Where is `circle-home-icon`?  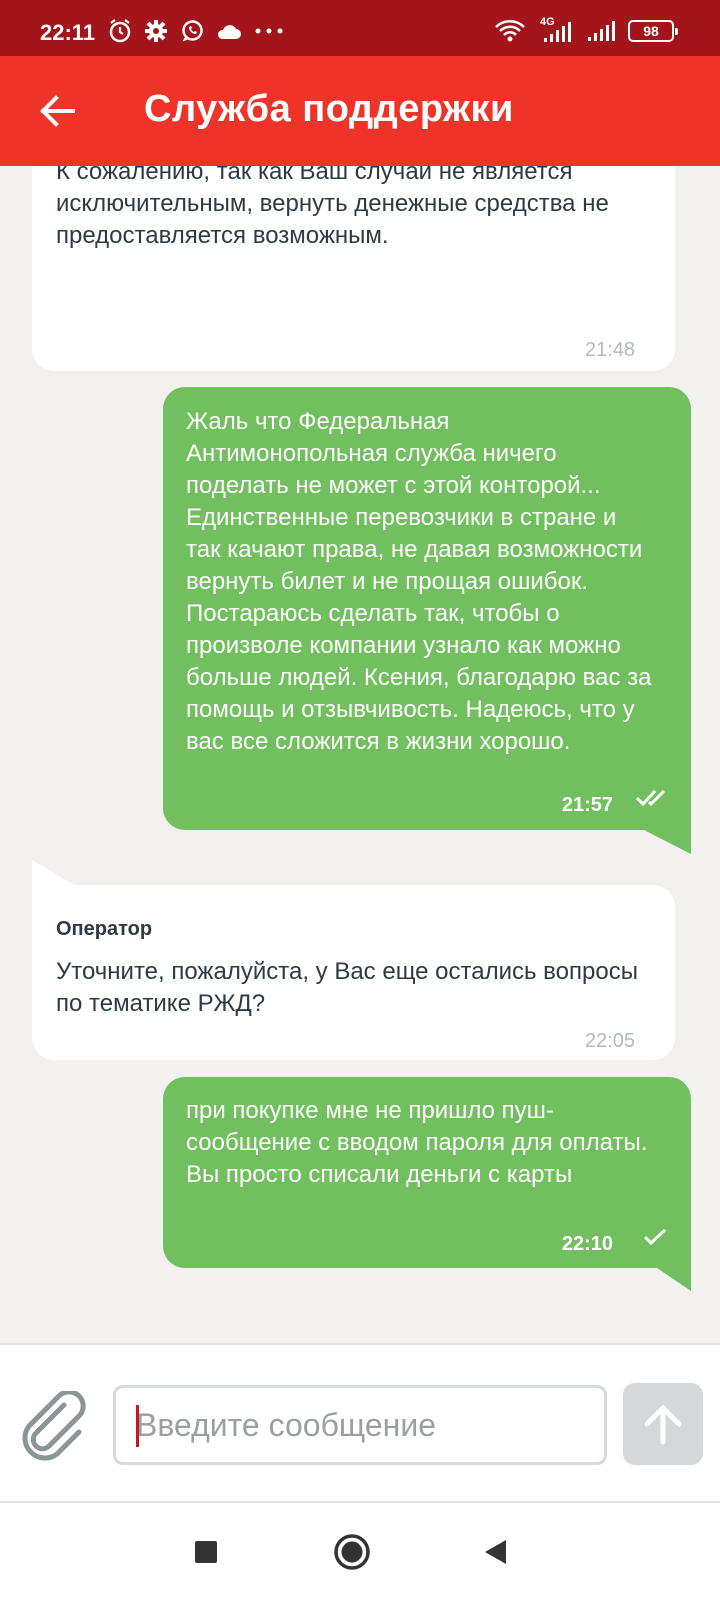
circle-home-icon is located at coordinates (352, 1552).